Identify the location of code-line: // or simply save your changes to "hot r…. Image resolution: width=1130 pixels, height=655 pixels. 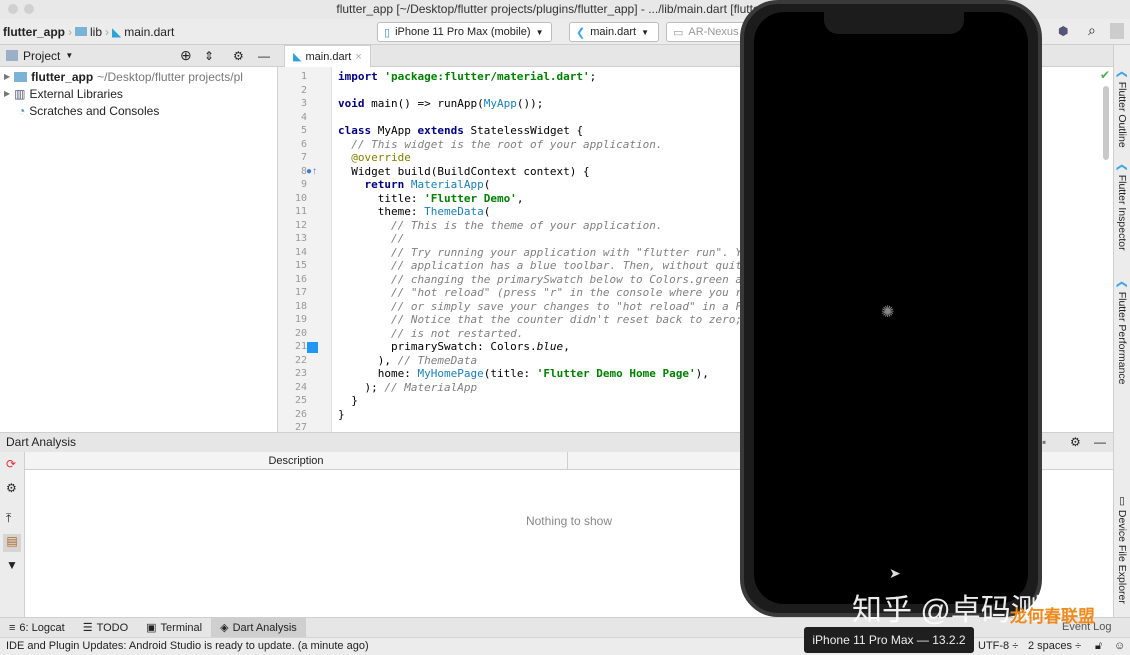
(550, 307).